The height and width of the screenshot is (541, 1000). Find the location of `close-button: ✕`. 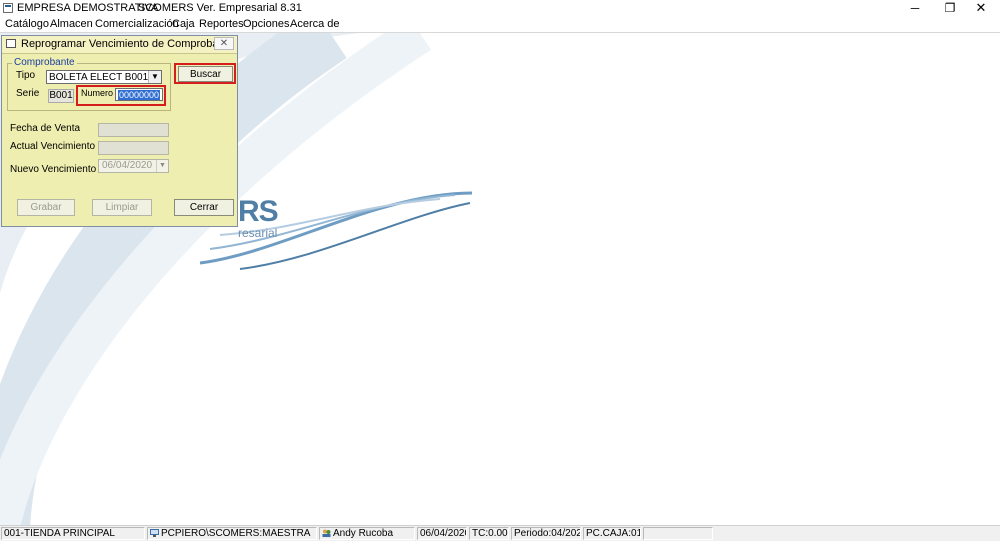

close-button: ✕ is located at coordinates (981, 8).